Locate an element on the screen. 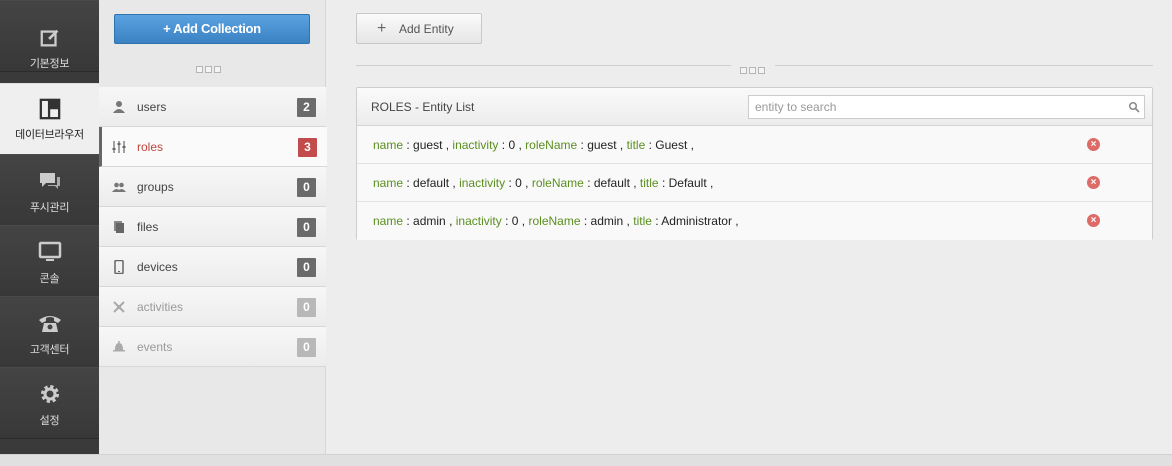 This screenshot has width=1172, height=466. collection-item-devices: devices 0 is located at coordinates (212, 267).